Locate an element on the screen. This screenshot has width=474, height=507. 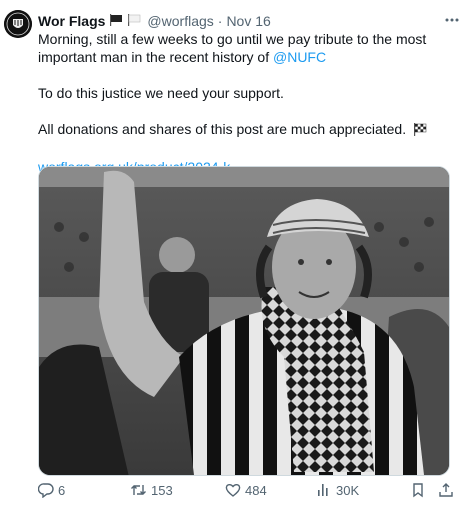
tweet-header: Wor Flags @worflags · Nov 16 is located at coordinates (251, 21).